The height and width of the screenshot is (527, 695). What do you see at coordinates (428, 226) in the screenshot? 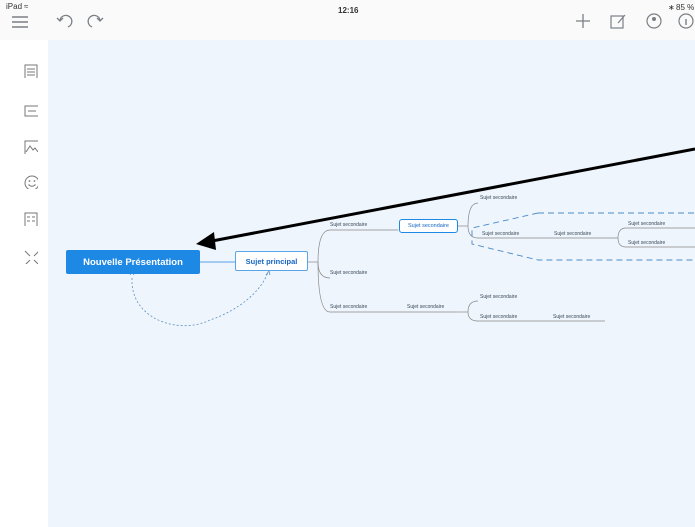
I see `selected-subtopic: Sujet secondaire` at bounding box center [428, 226].